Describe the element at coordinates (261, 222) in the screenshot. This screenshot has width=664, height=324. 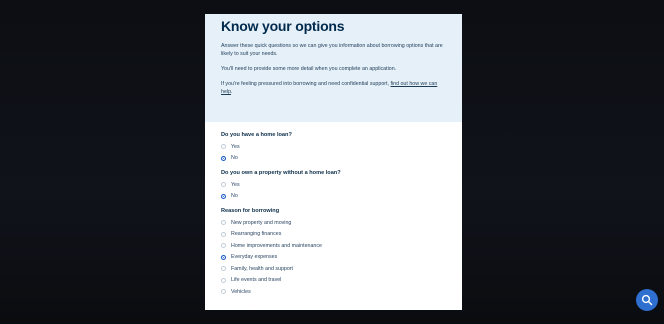
I see `option-label: New property and moving` at that location.